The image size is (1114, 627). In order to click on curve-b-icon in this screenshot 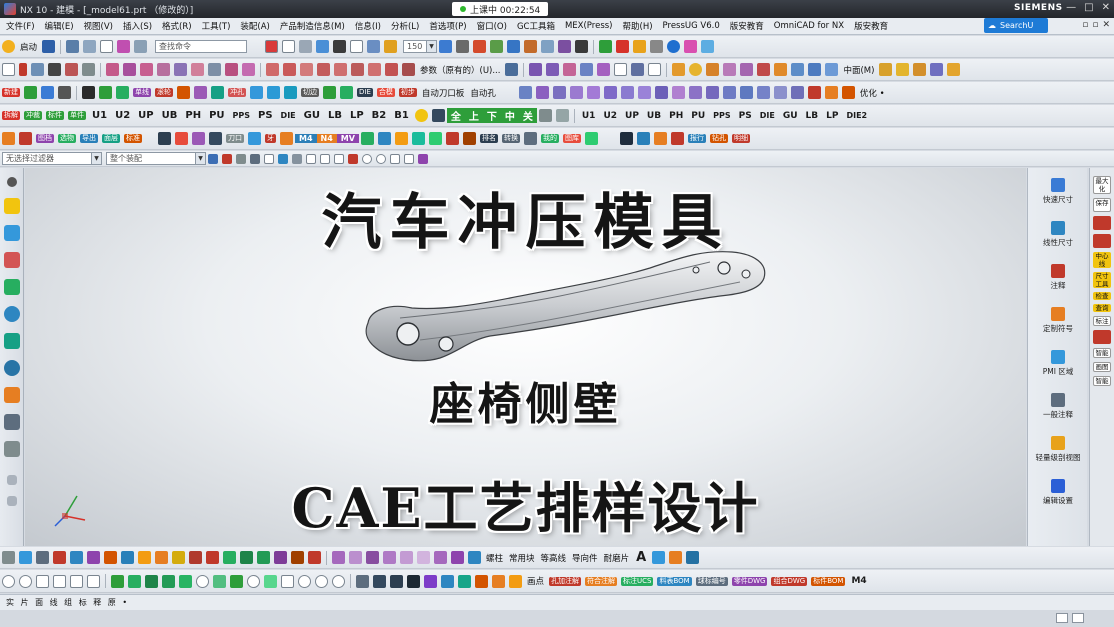, I will do `click(59, 581)`.